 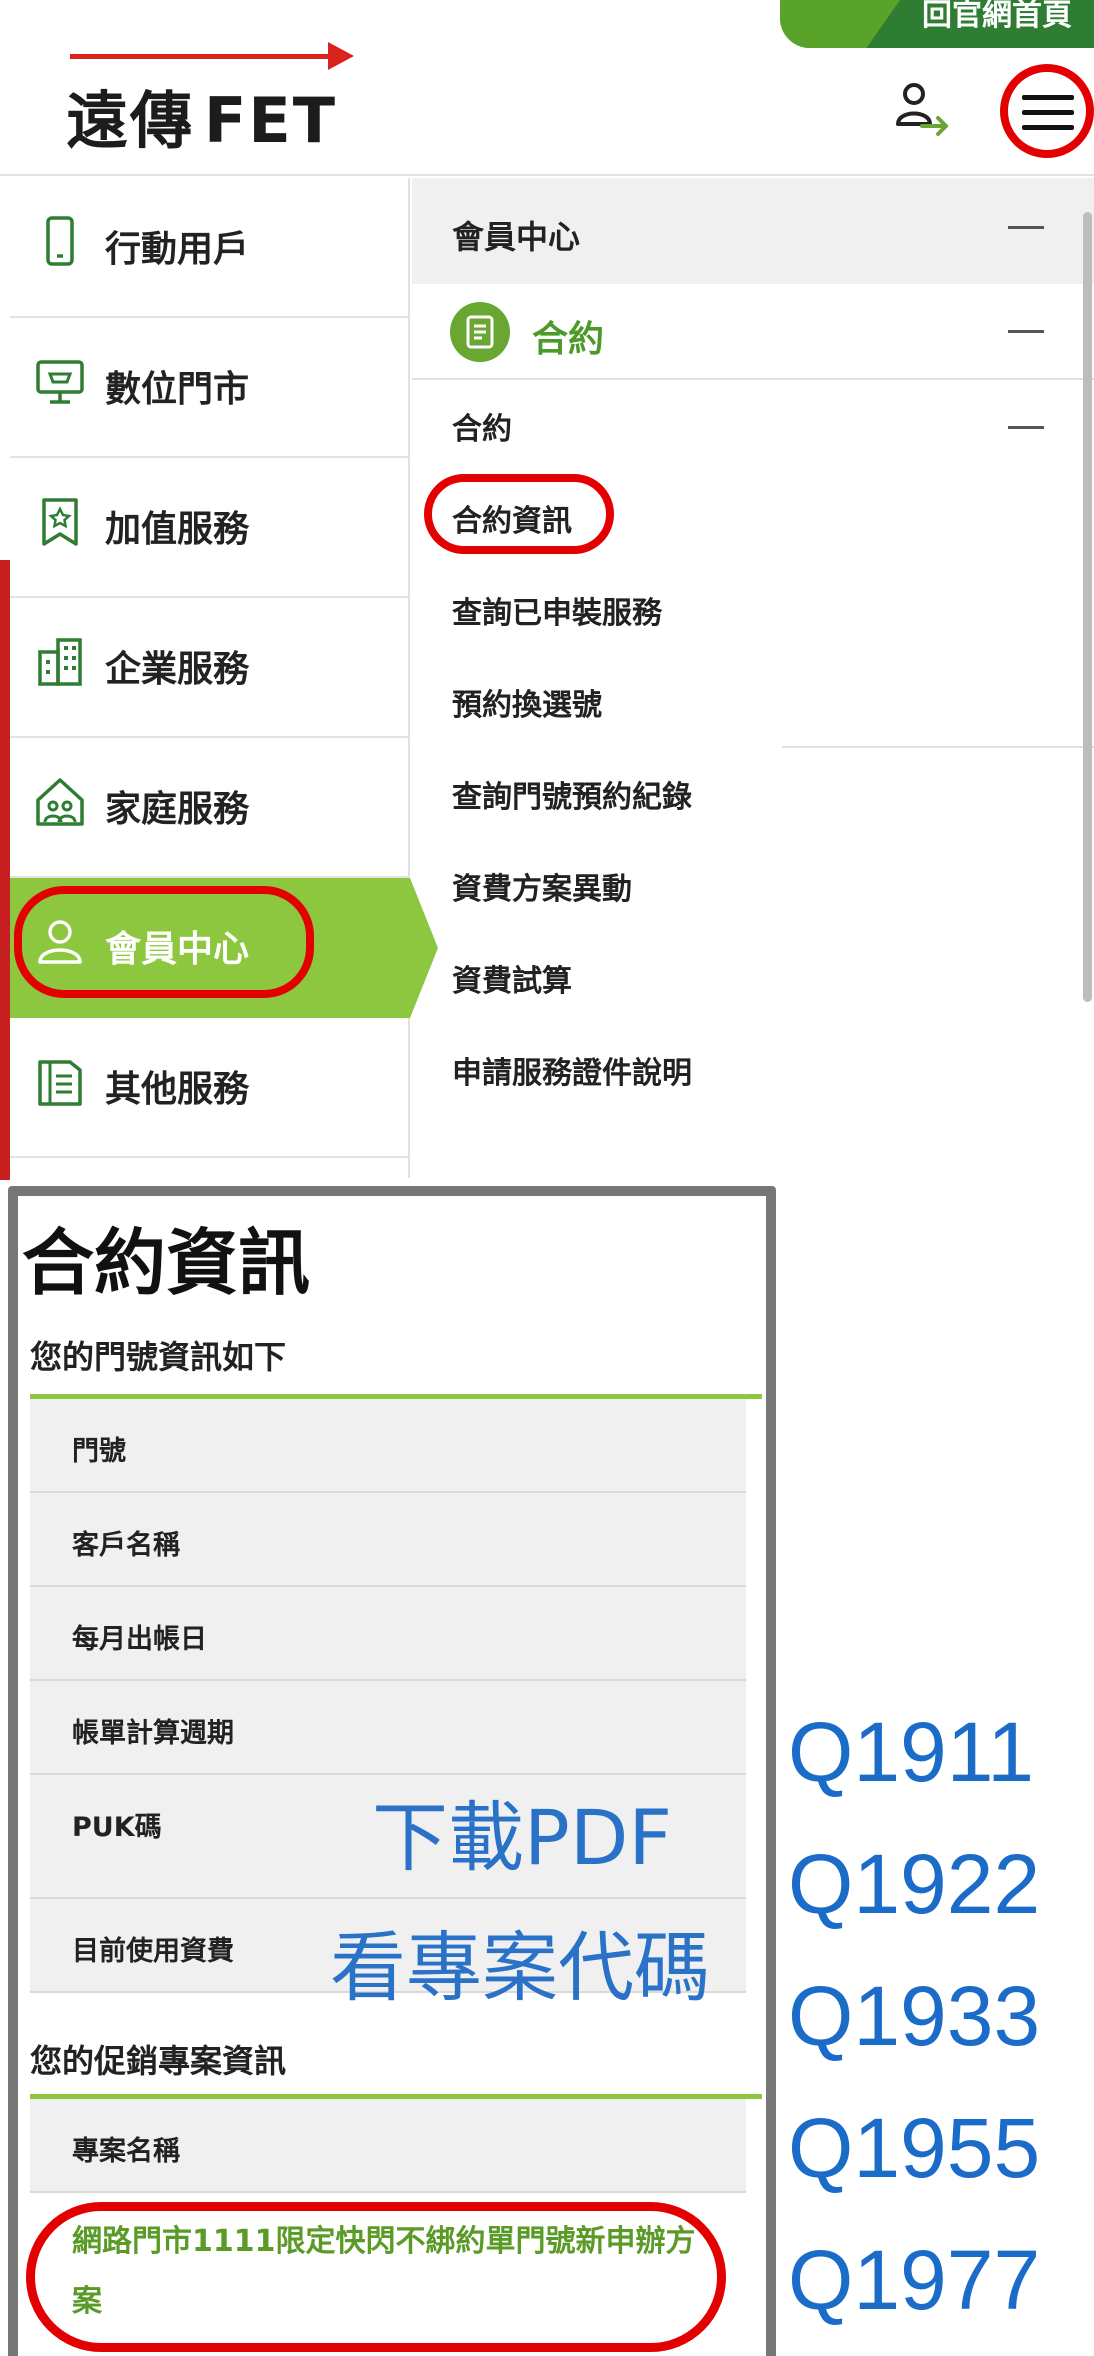 I want to click on member-icon, so click(x=60, y=942).